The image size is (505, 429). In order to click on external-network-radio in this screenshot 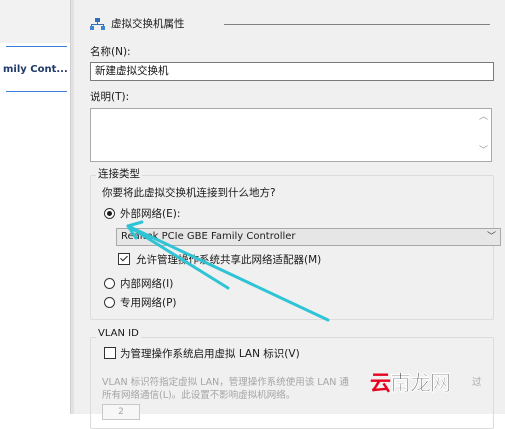, I will do `click(109, 213)`.